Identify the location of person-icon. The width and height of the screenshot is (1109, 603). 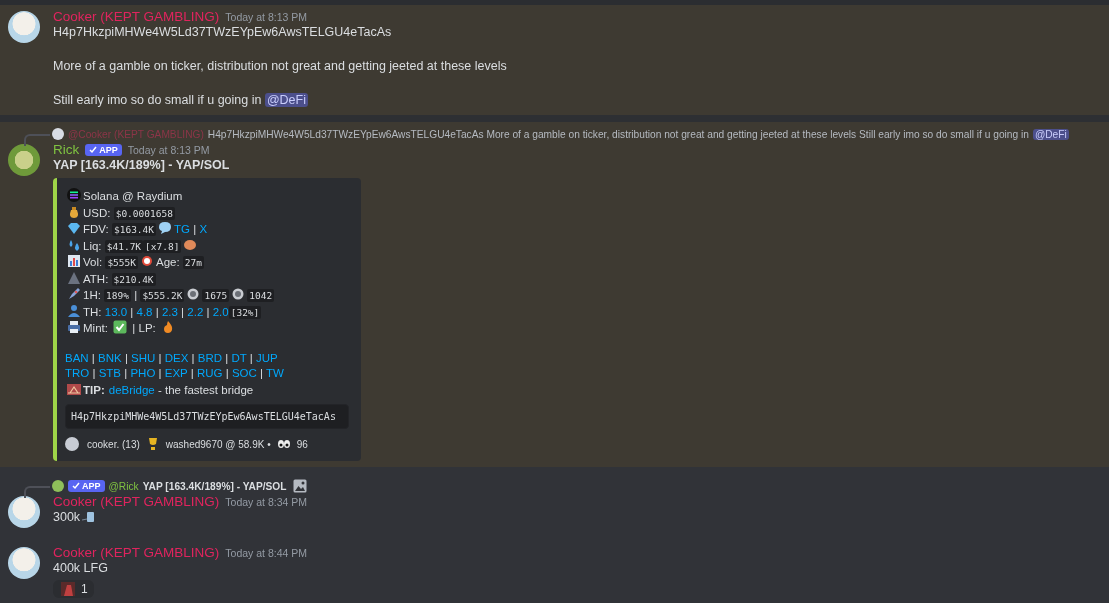
(74, 310).